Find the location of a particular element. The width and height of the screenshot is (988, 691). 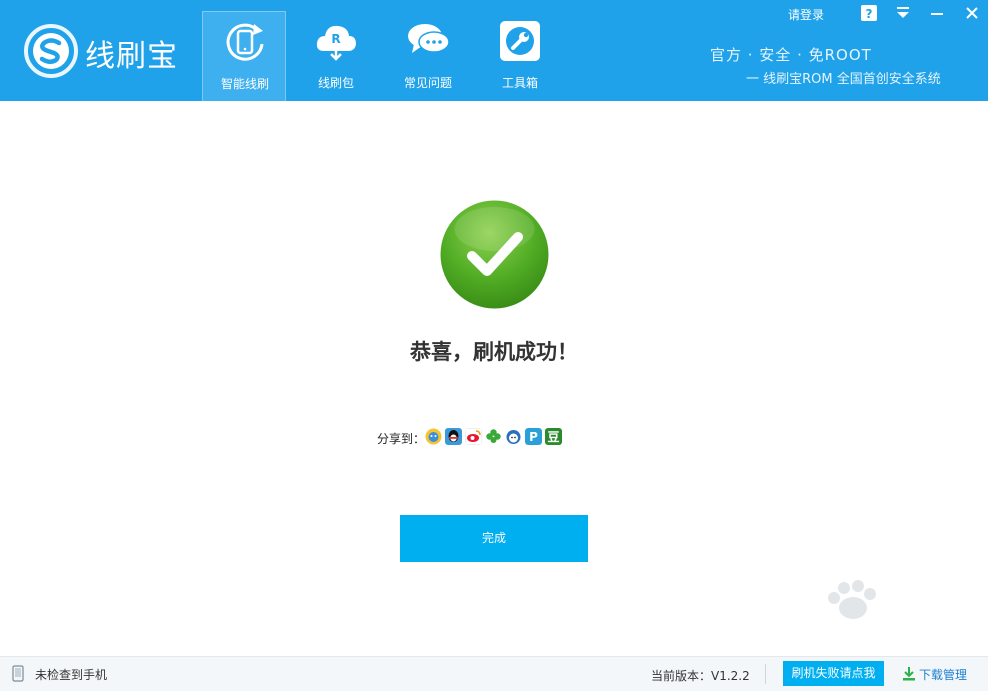

svg-text: 豆 is located at coordinates (553, 437).